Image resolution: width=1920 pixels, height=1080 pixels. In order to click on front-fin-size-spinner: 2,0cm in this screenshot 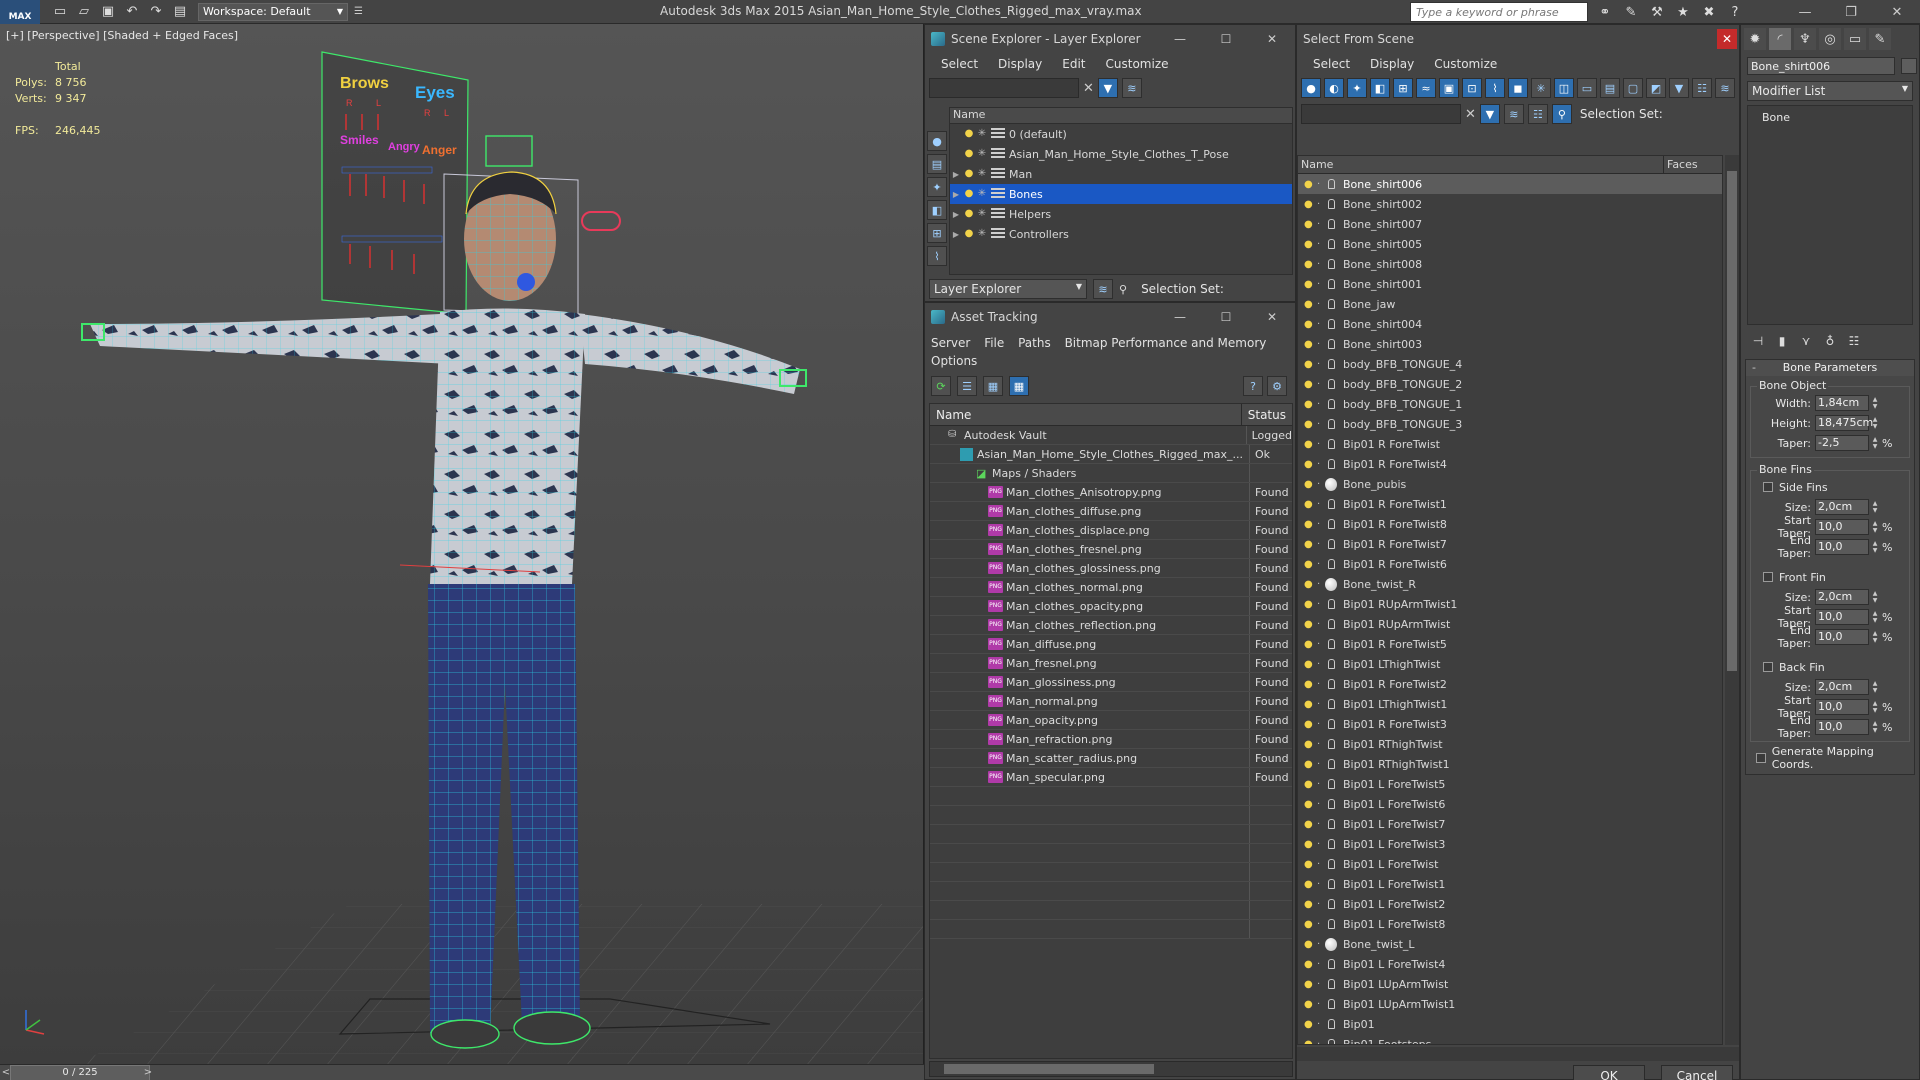, I will do `click(1842, 597)`.